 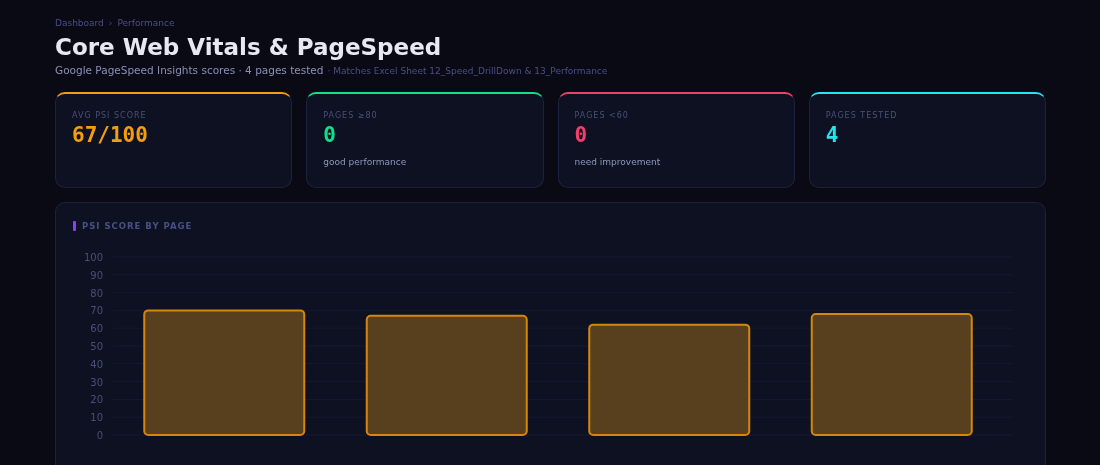 I want to click on axis-tick-label: 10, so click(x=96, y=418).